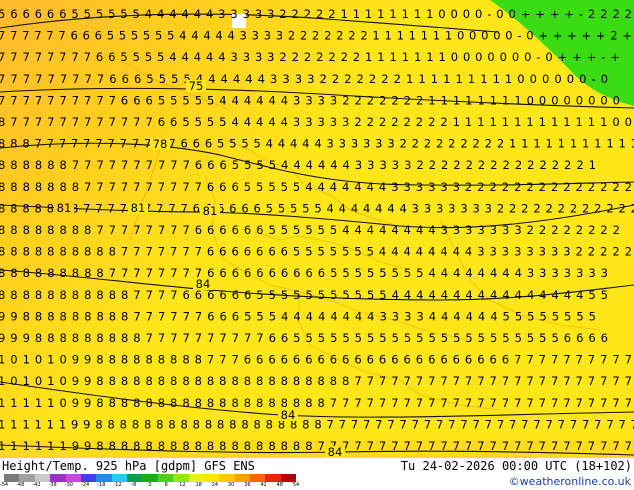 The image size is (634, 490). What do you see at coordinates (279, 485) in the screenshot?
I see `colorbar-tick-label: 48` at bounding box center [279, 485].